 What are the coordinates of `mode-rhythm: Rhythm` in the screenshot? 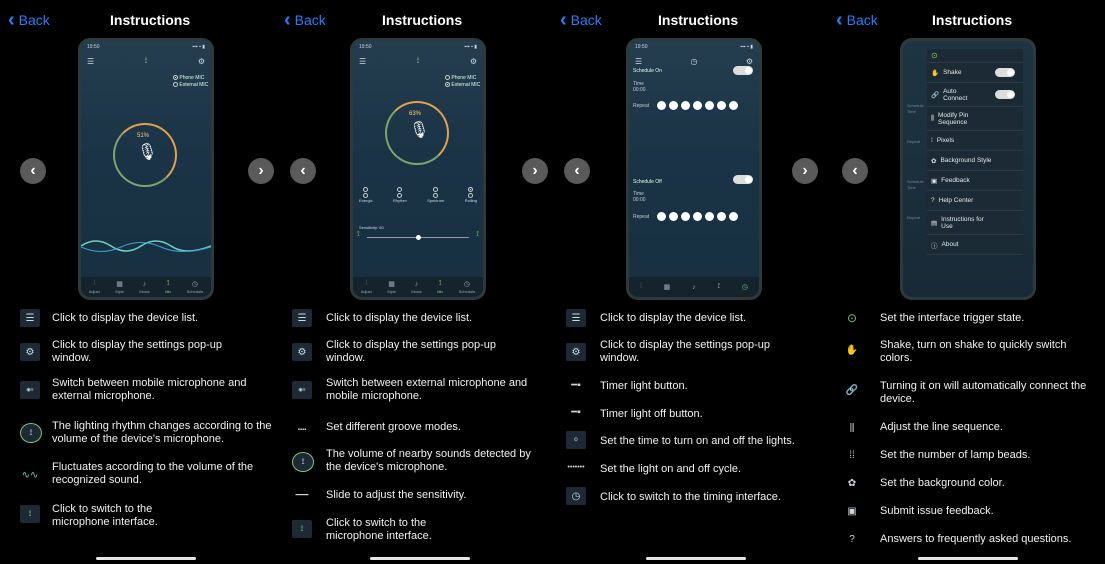 It's located at (400, 195).